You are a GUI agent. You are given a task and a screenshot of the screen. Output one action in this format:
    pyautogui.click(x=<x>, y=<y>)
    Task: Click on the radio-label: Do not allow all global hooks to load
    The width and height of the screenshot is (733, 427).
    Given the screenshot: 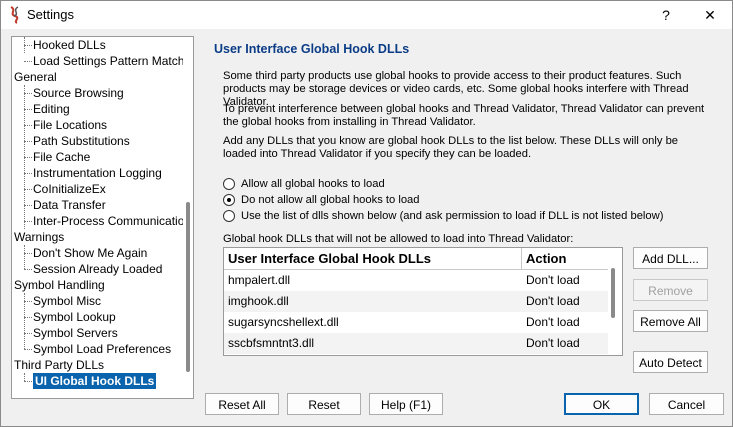 What is the action you would take?
    pyautogui.click(x=330, y=200)
    